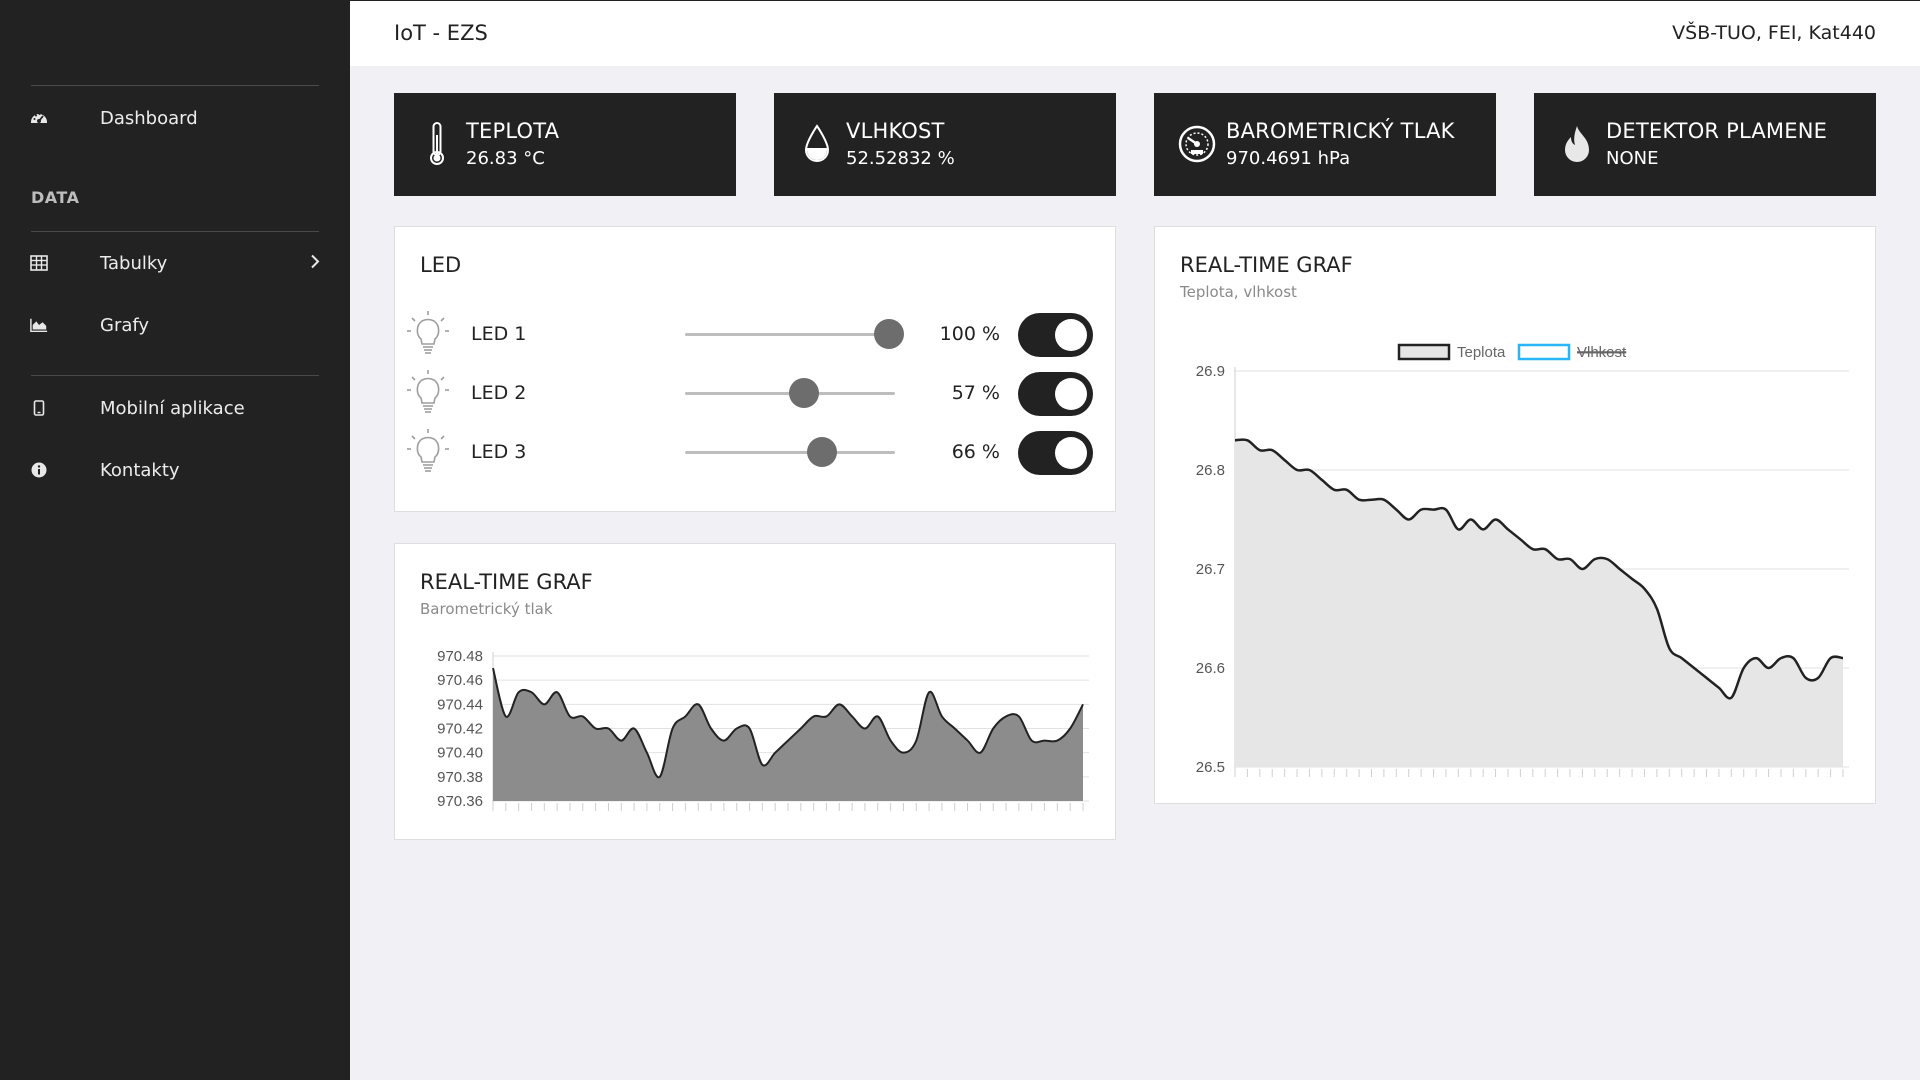  Describe the element at coordinates (39, 408) in the screenshot. I see `mobile-icon` at that location.